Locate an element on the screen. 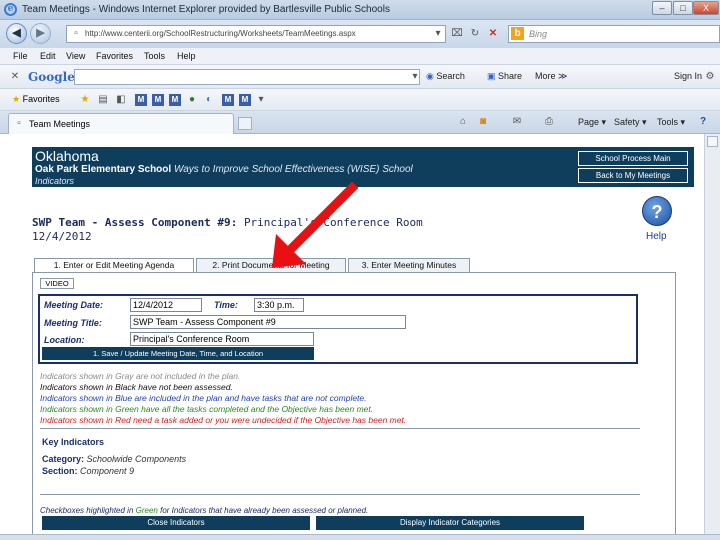 The height and width of the screenshot is (540, 720). category-line: Category: Schoolwide Components is located at coordinates (114, 459).